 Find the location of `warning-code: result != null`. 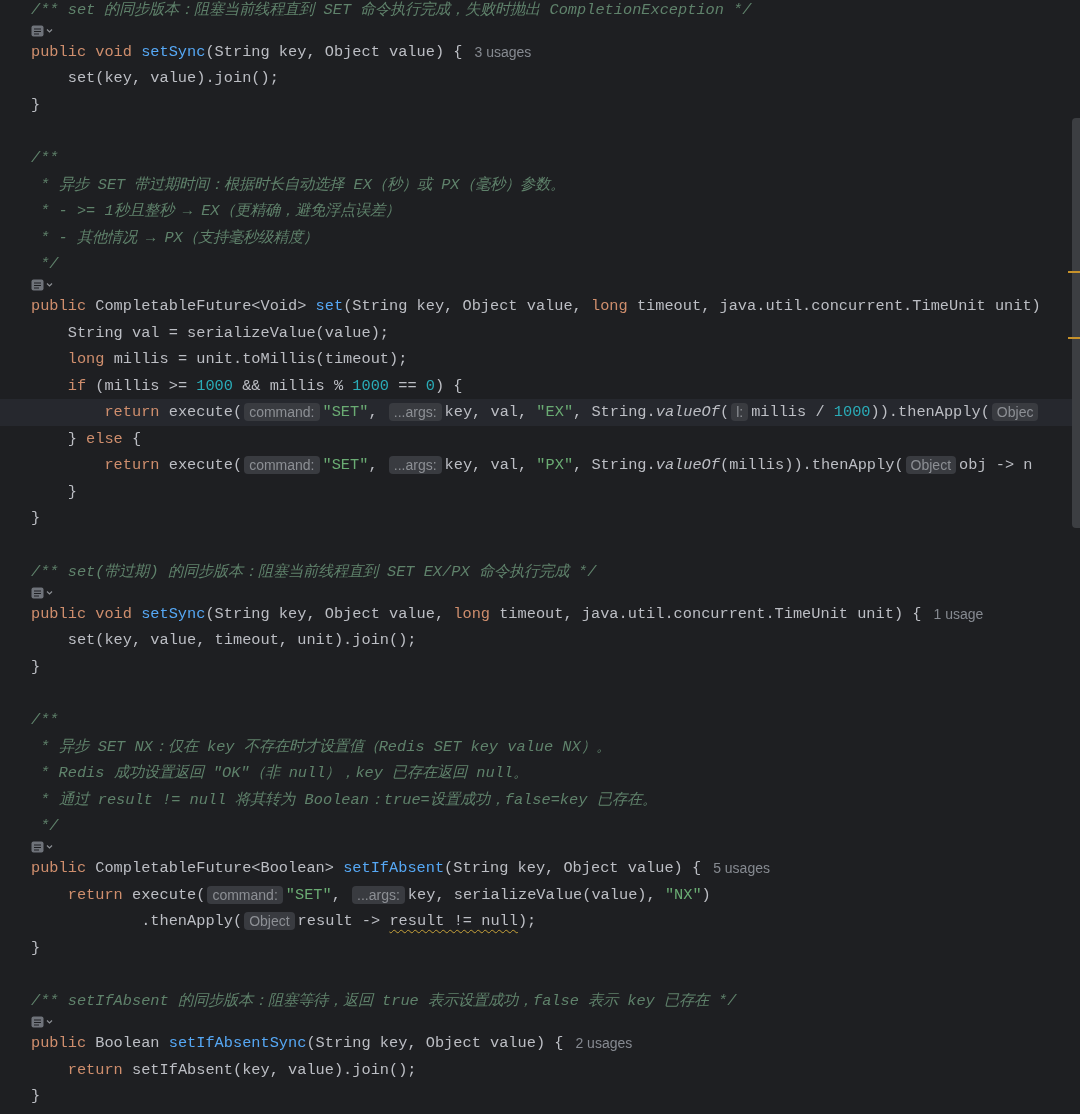

warning-code: result != null is located at coordinates (453, 921).